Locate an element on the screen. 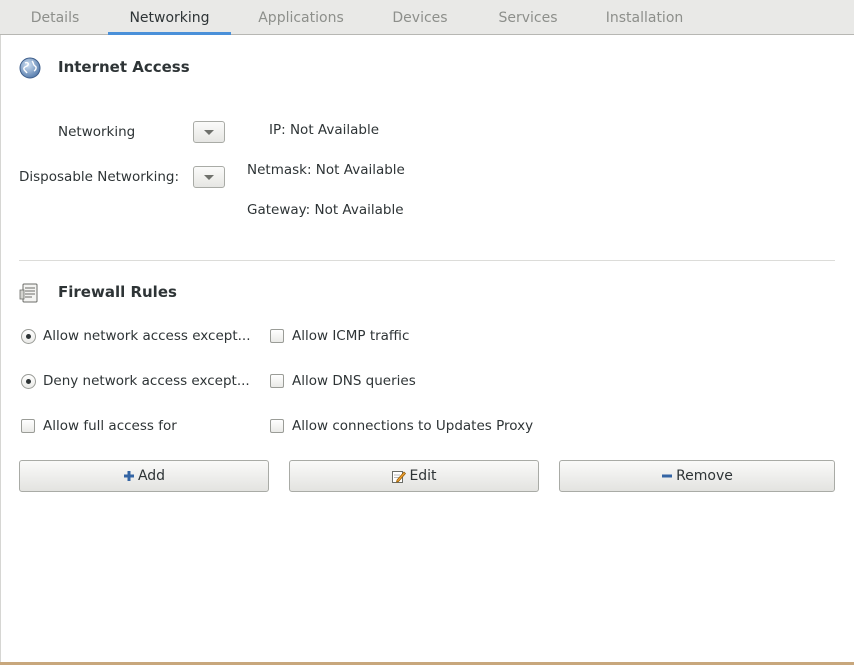 Image resolution: width=854 pixels, height=665 pixels. minus-icon is located at coordinates (667, 476).